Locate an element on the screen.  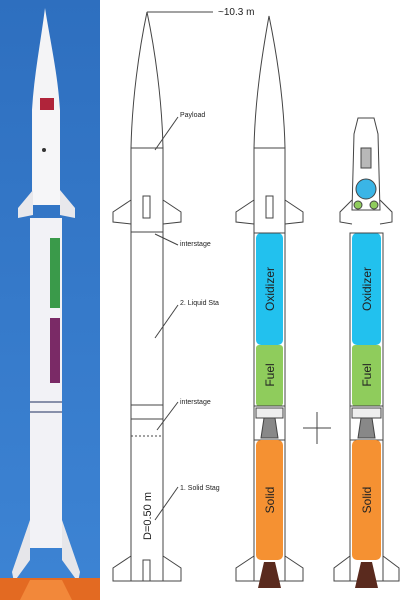
photo-rocket-upper is located at coordinates (46, 157).